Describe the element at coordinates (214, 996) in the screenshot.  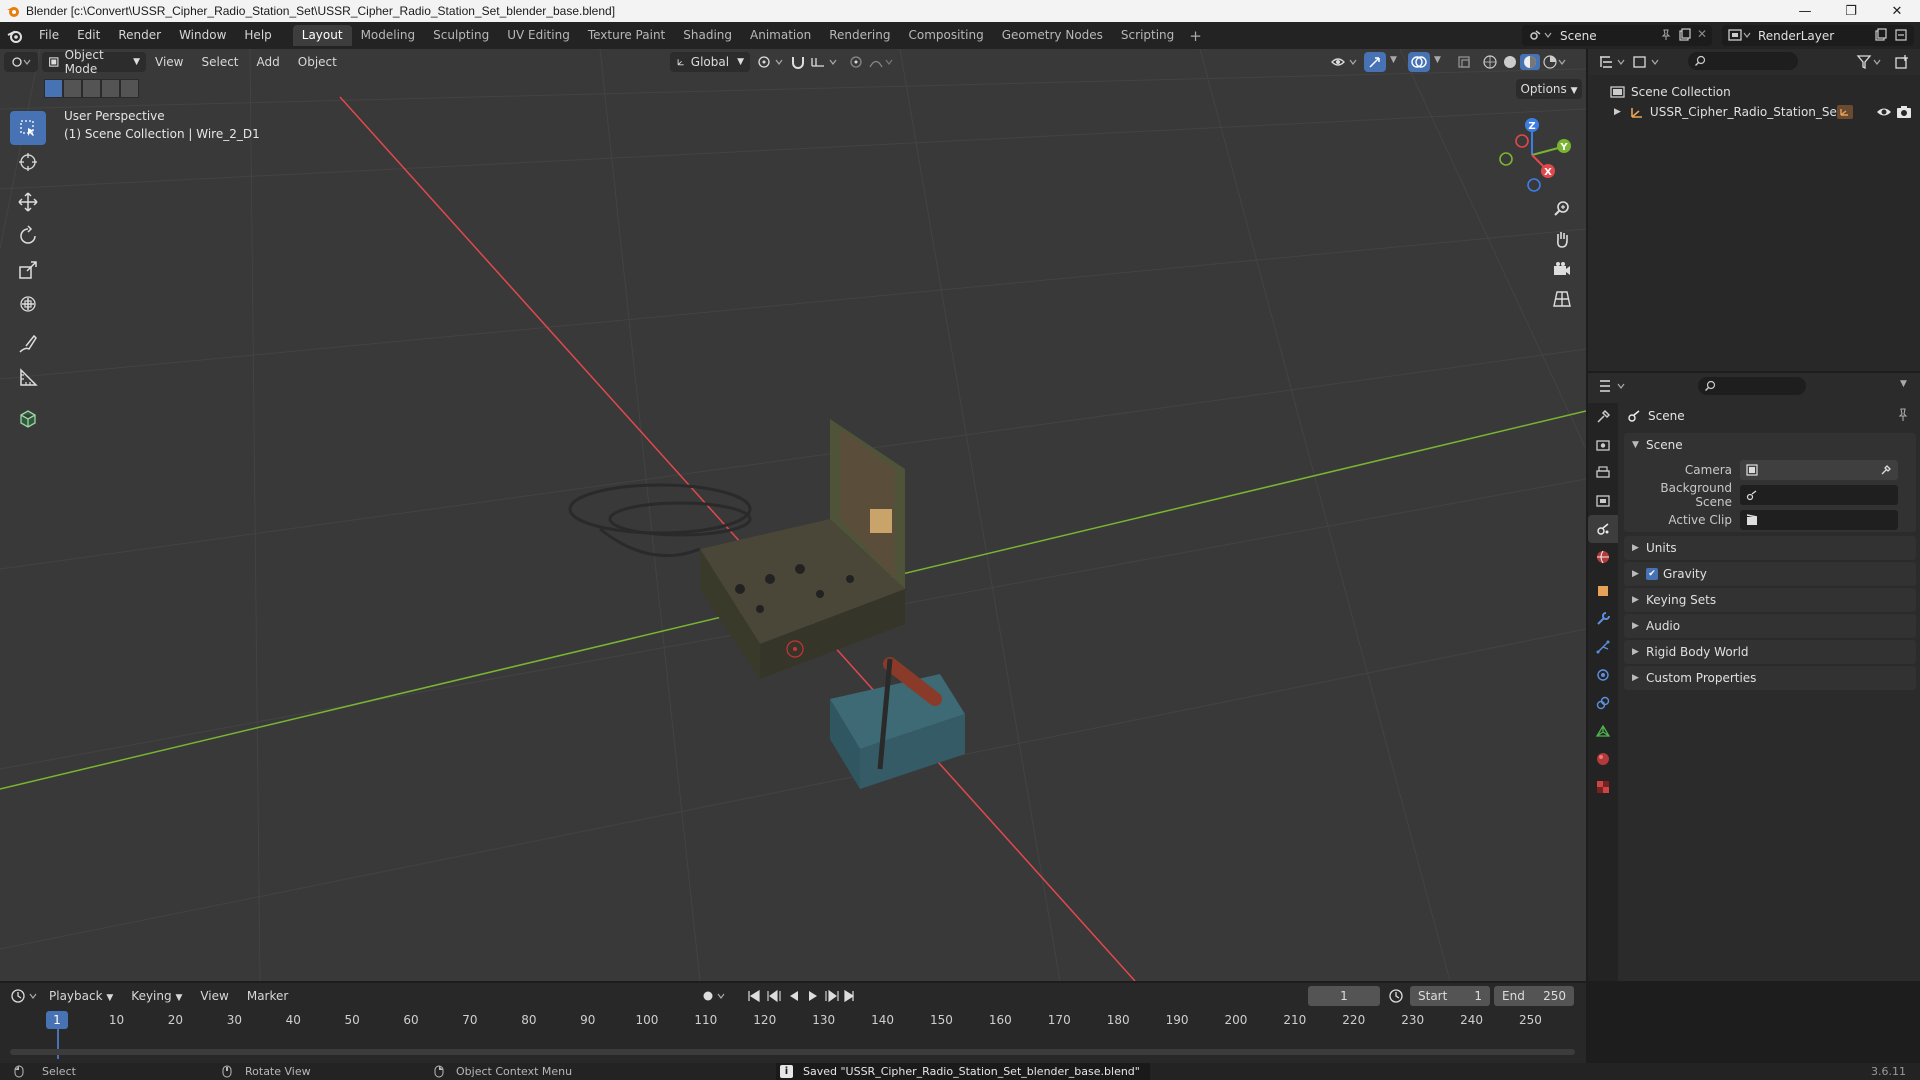
I see `timeline-menu-view: View` at that location.